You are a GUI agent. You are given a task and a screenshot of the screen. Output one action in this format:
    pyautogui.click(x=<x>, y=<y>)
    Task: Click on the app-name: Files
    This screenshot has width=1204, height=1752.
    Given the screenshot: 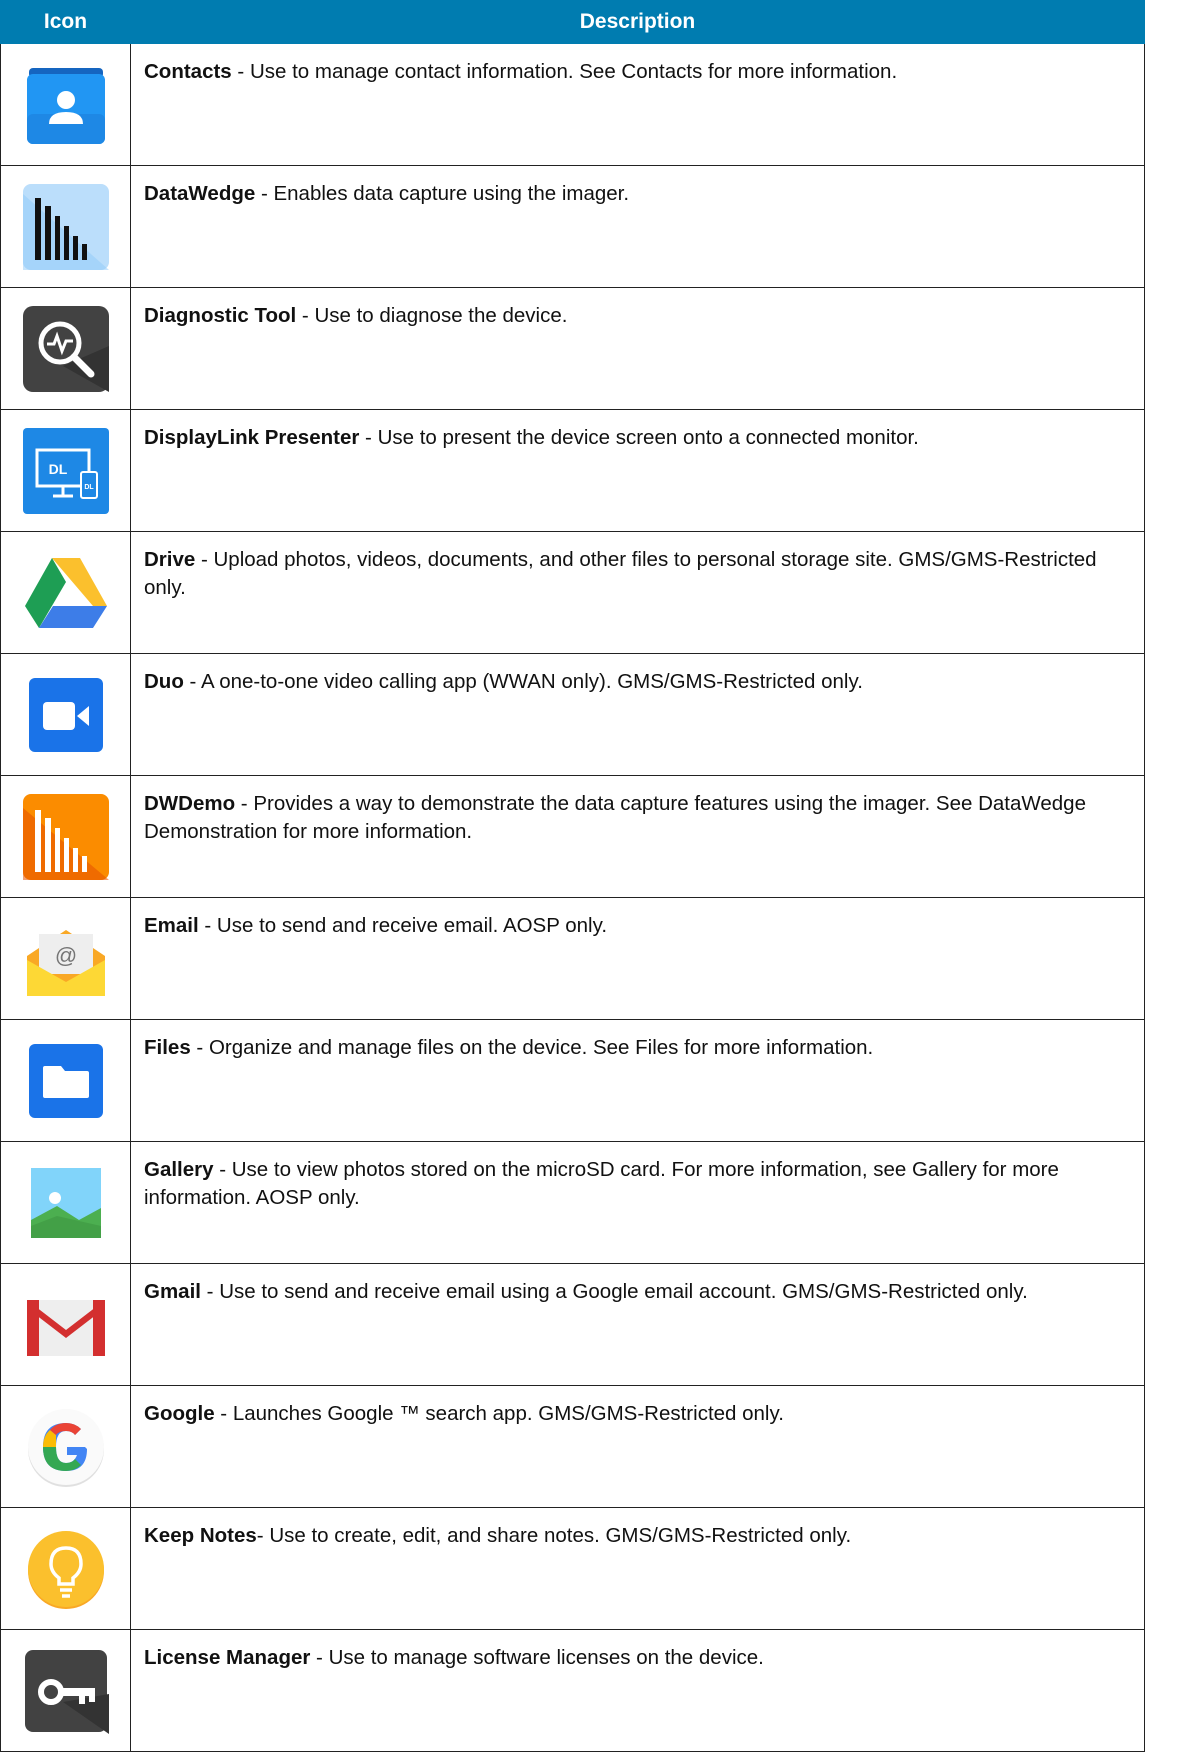 What is the action you would take?
    pyautogui.click(x=167, y=1047)
    